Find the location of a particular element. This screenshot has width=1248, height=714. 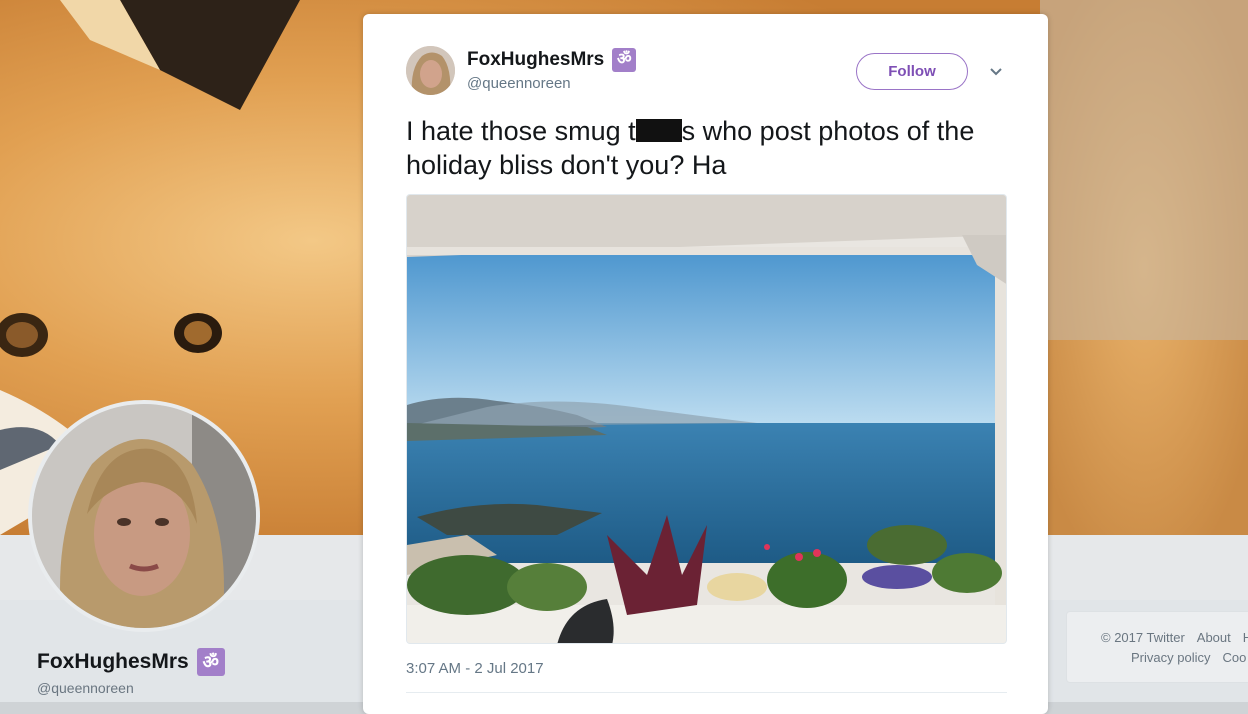

footer-link-cookies: Coo is located at coordinates (1234, 657).